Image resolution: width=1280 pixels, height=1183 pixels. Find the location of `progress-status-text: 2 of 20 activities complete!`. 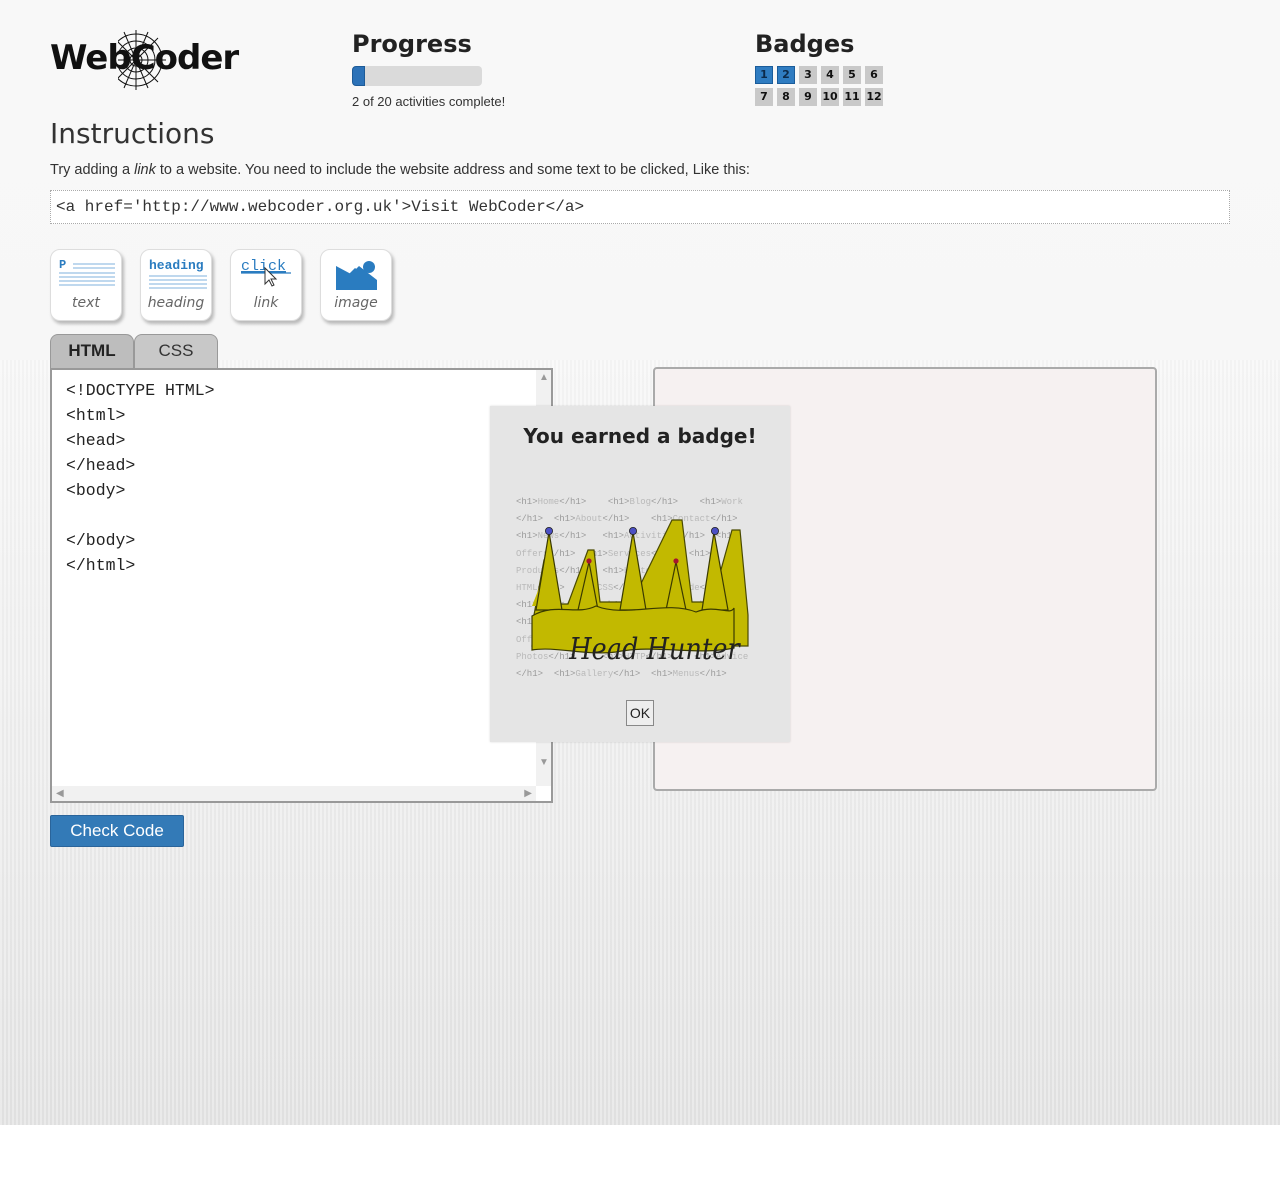

progress-status-text: 2 of 20 activities complete! is located at coordinates (429, 101).